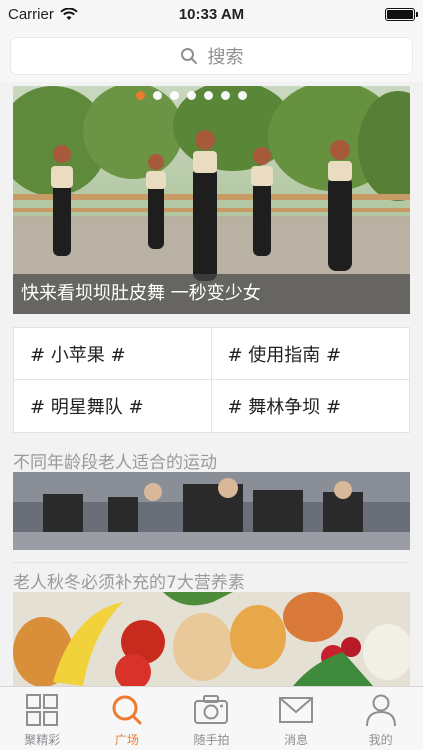 The height and width of the screenshot is (750, 423). What do you see at coordinates (211, 14) in the screenshot?
I see `status-bar: Carrier 10:33 AM` at bounding box center [211, 14].